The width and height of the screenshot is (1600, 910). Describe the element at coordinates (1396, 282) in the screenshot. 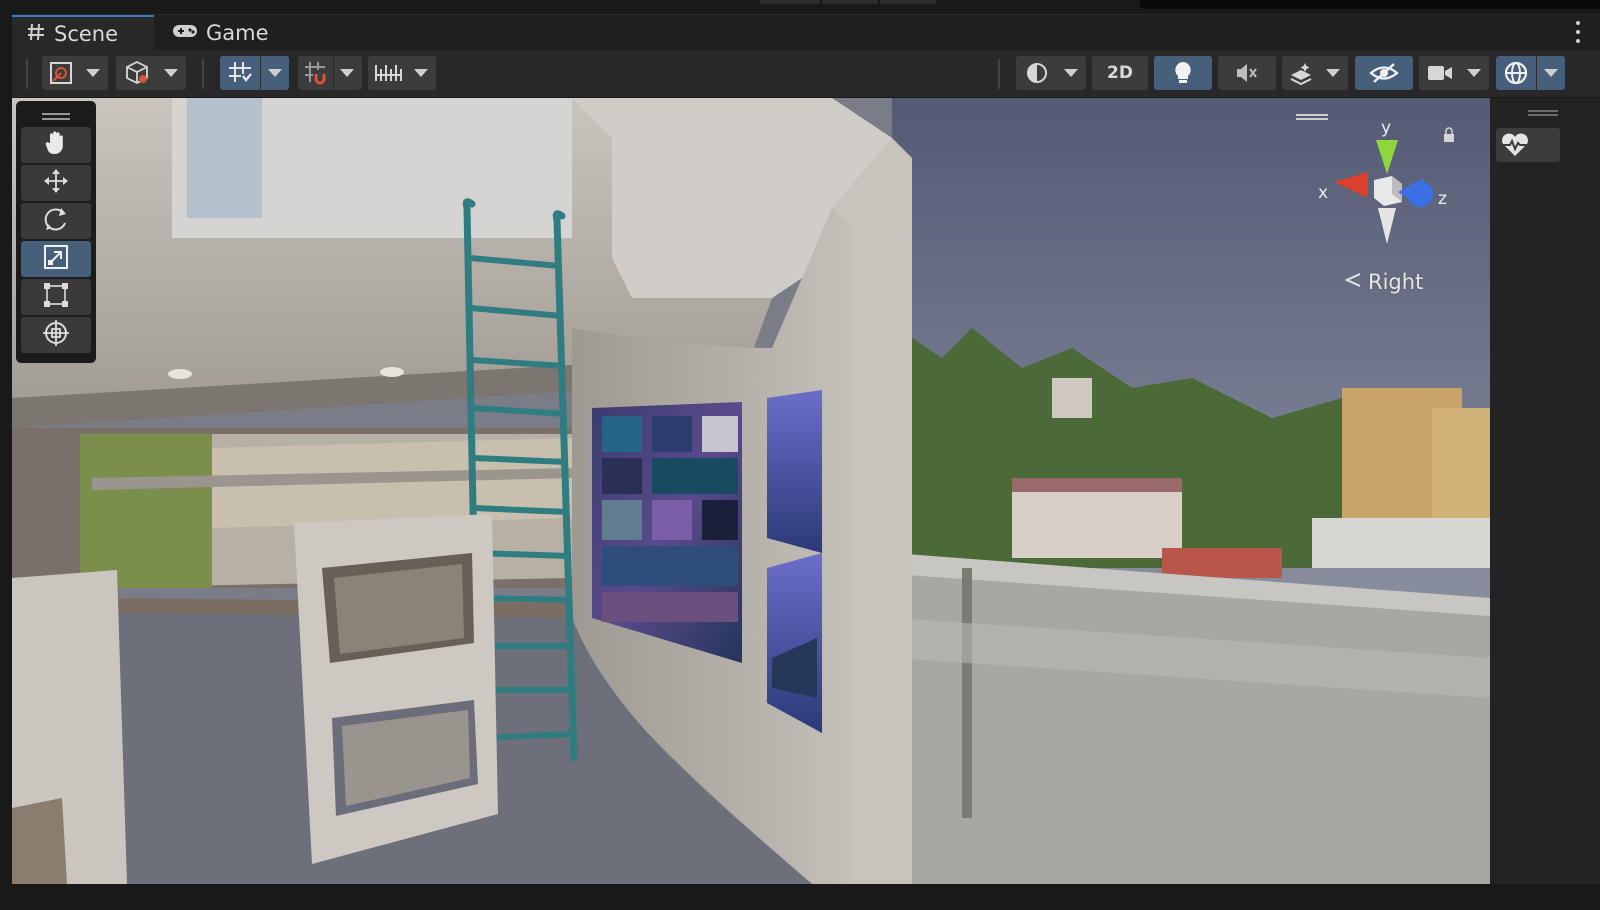

I see `view-orientation-text: Right` at that location.